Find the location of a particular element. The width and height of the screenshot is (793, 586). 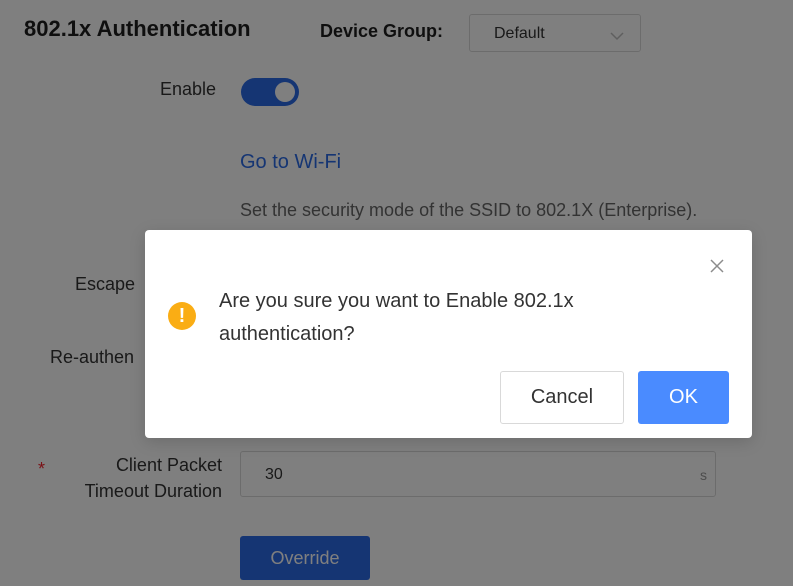

cancel-button: Cancel is located at coordinates (562, 397).